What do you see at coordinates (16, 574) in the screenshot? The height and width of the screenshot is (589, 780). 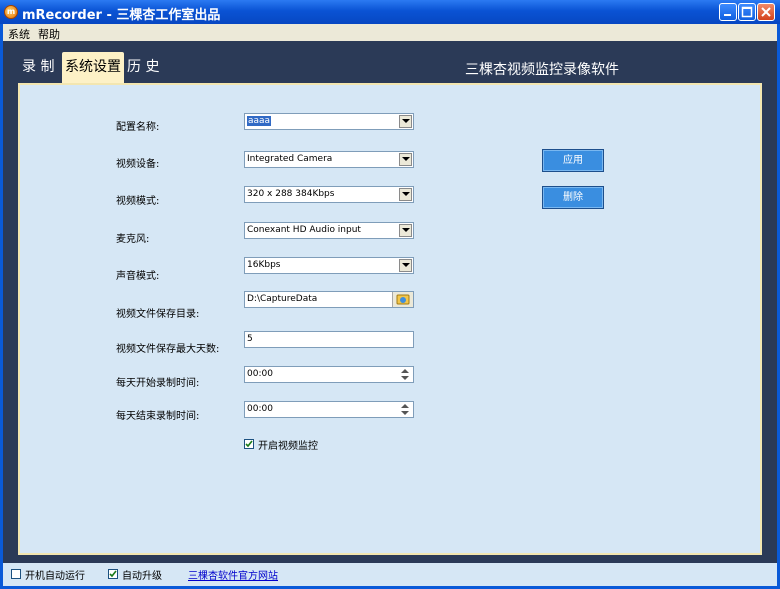 I see `autostart-checkbox` at bounding box center [16, 574].